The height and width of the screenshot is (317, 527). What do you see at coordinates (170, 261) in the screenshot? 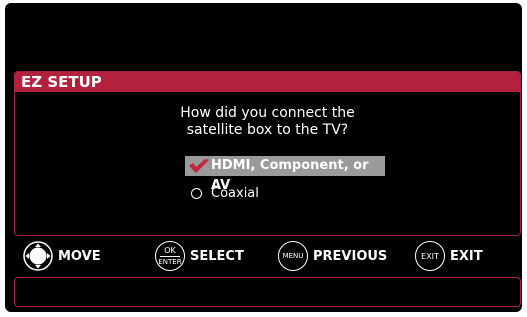
I see `enter-text: ENTER` at bounding box center [170, 261].